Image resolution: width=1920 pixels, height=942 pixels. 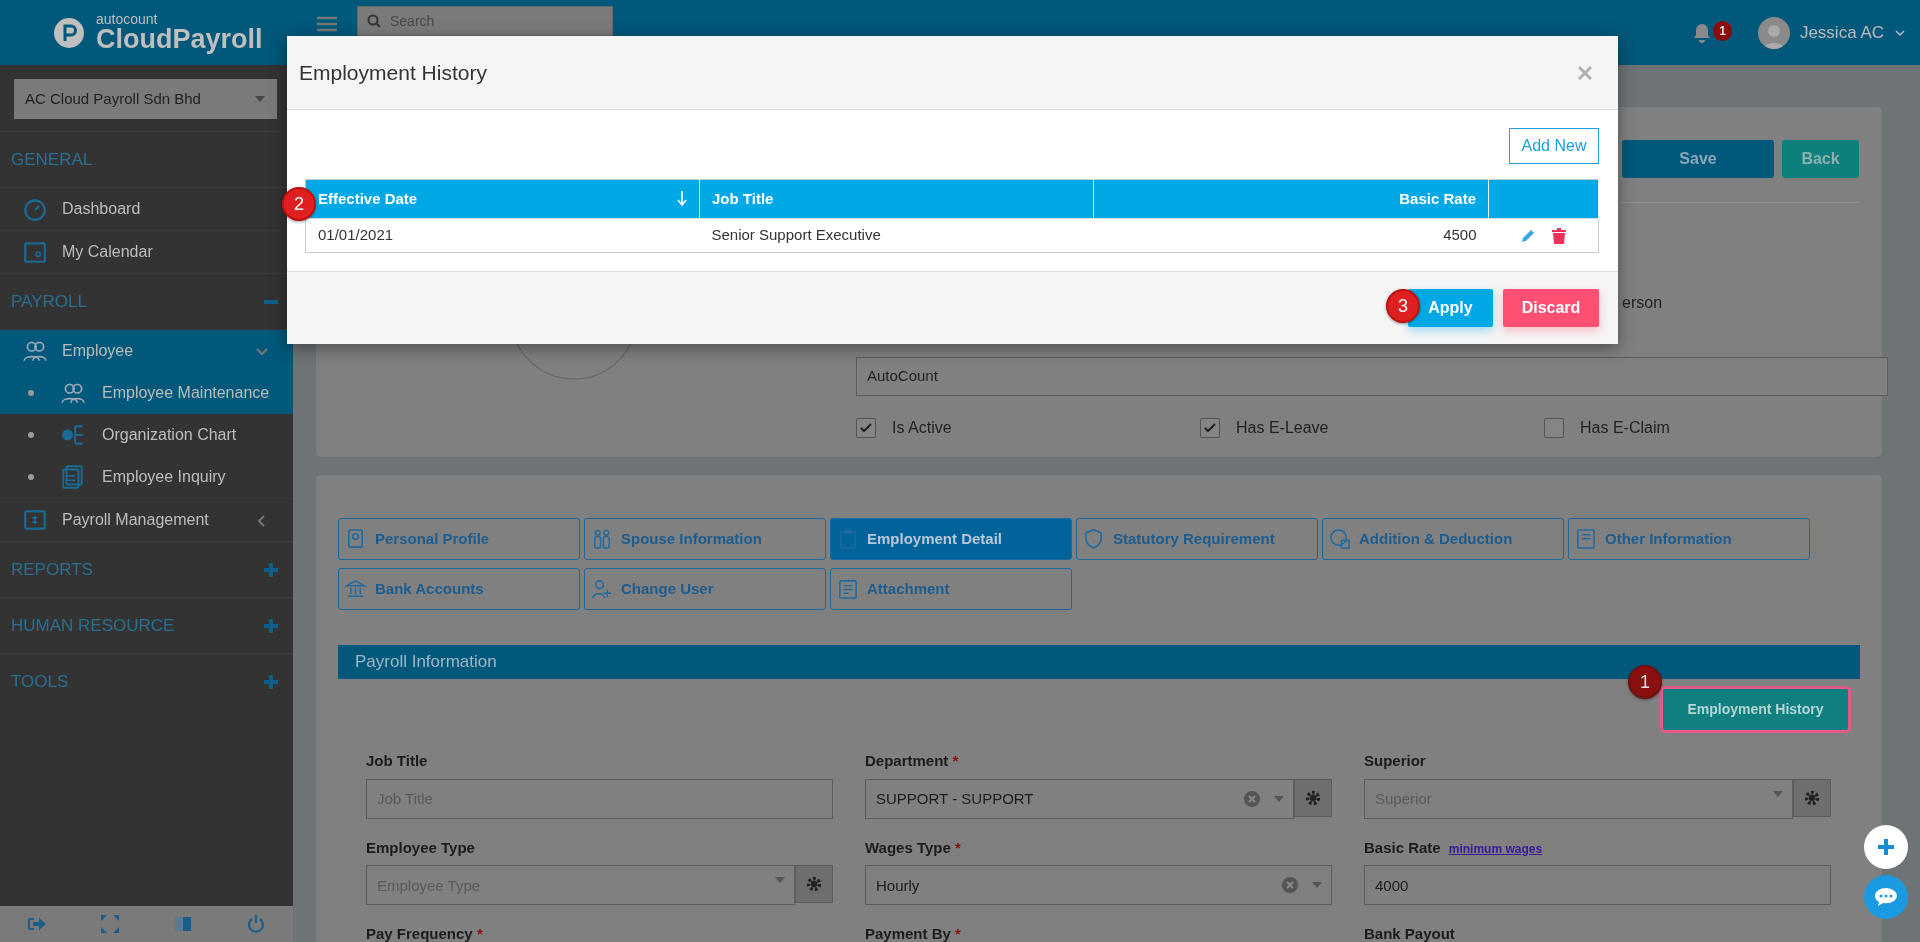 What do you see at coordinates (1755, 709) in the screenshot?
I see `employment-history-button: Employment History` at bounding box center [1755, 709].